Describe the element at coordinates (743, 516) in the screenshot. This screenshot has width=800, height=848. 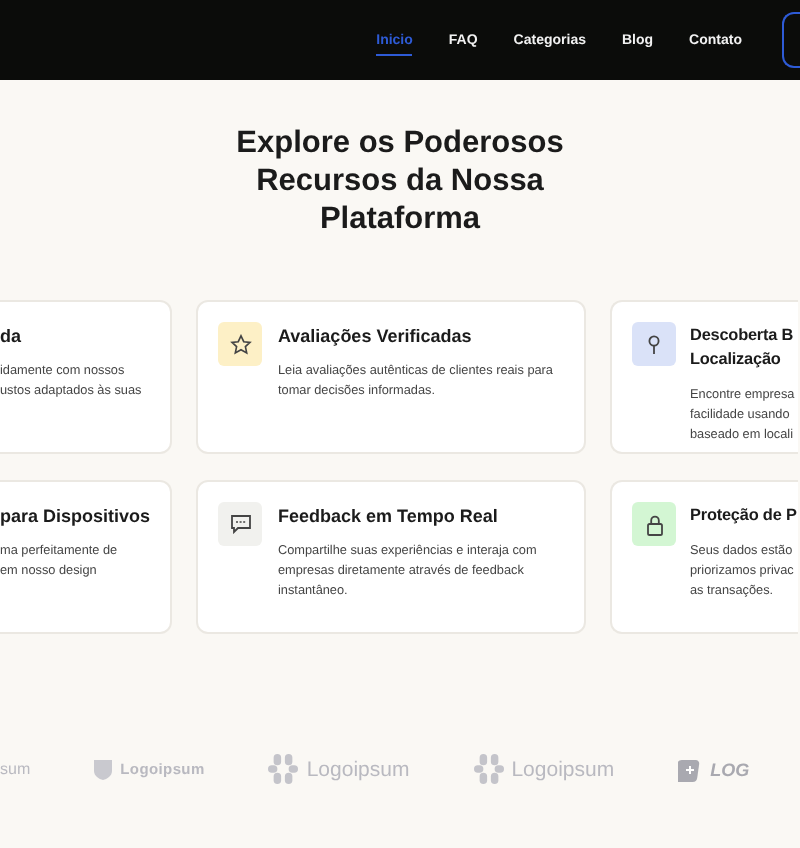
I see `card-title: Proteção de P` at that location.